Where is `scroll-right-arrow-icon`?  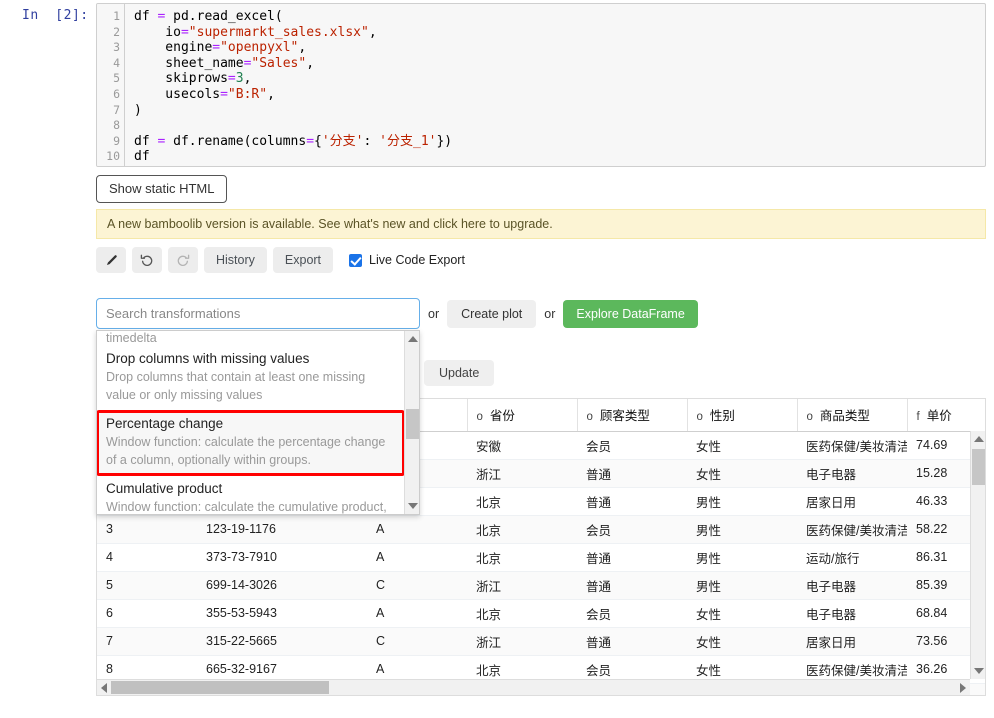
scroll-right-arrow-icon is located at coordinates (963, 687).